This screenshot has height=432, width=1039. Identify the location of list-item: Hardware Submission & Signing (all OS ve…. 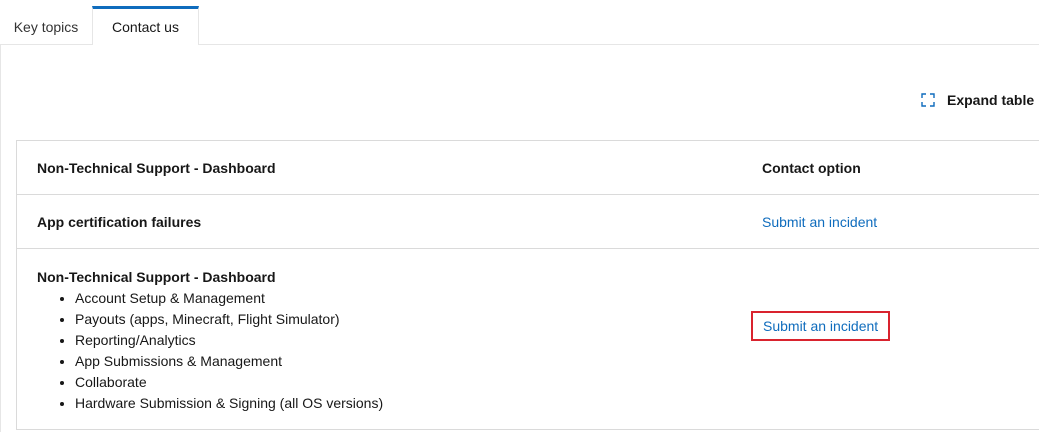
(229, 403).